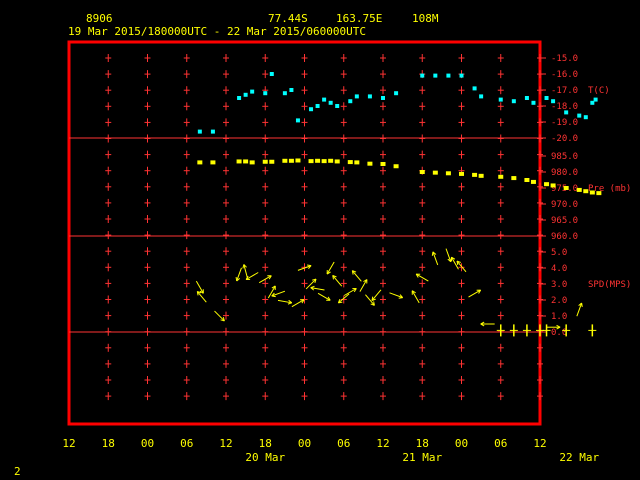 This screenshot has width=640, height=480. What do you see at coordinates (564, 75) in the screenshot?
I see `y-tick-label: -16.0` at bounding box center [564, 75].